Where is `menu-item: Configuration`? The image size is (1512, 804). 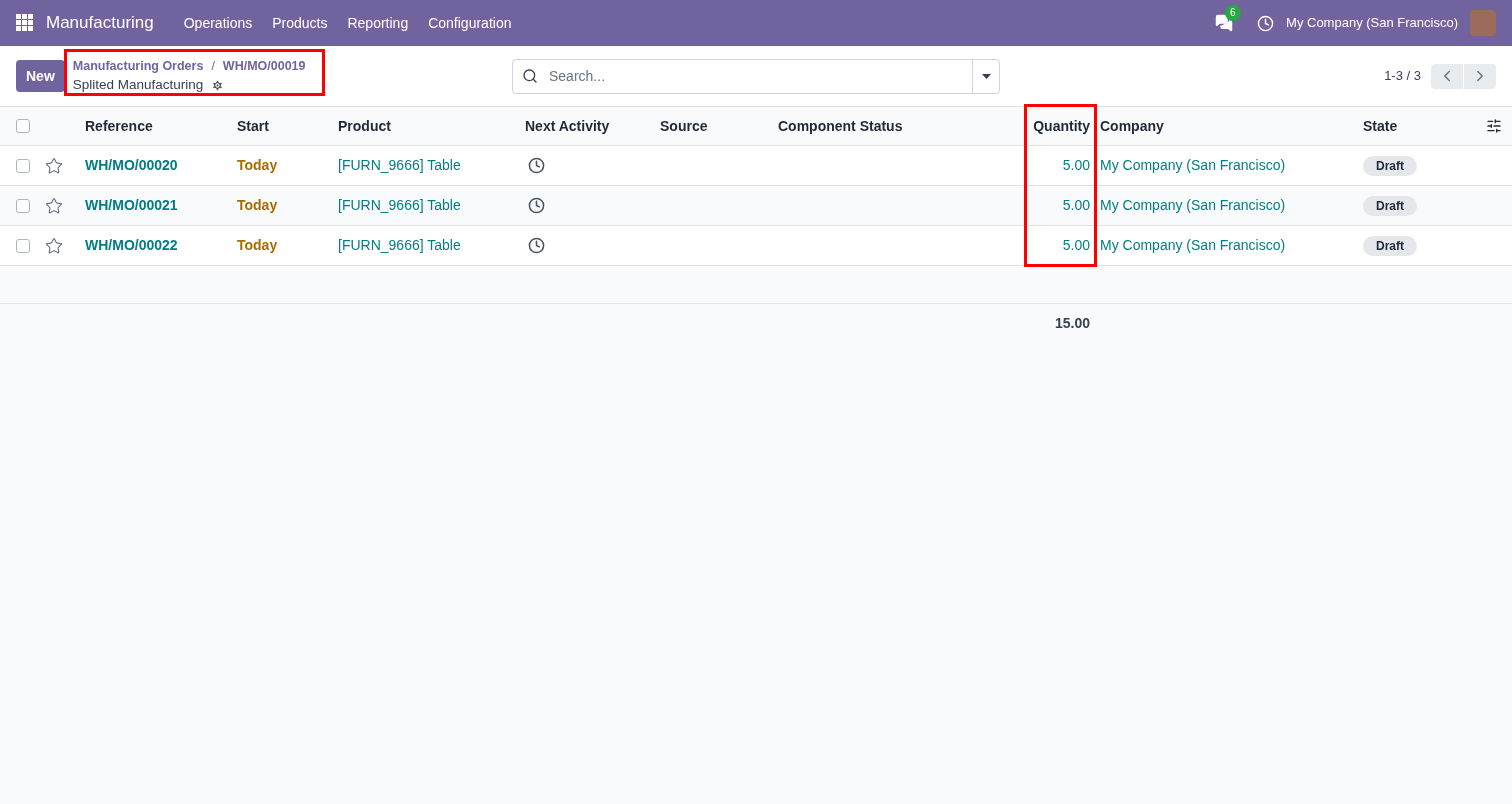
menu-item: Configuration is located at coordinates (470, 23).